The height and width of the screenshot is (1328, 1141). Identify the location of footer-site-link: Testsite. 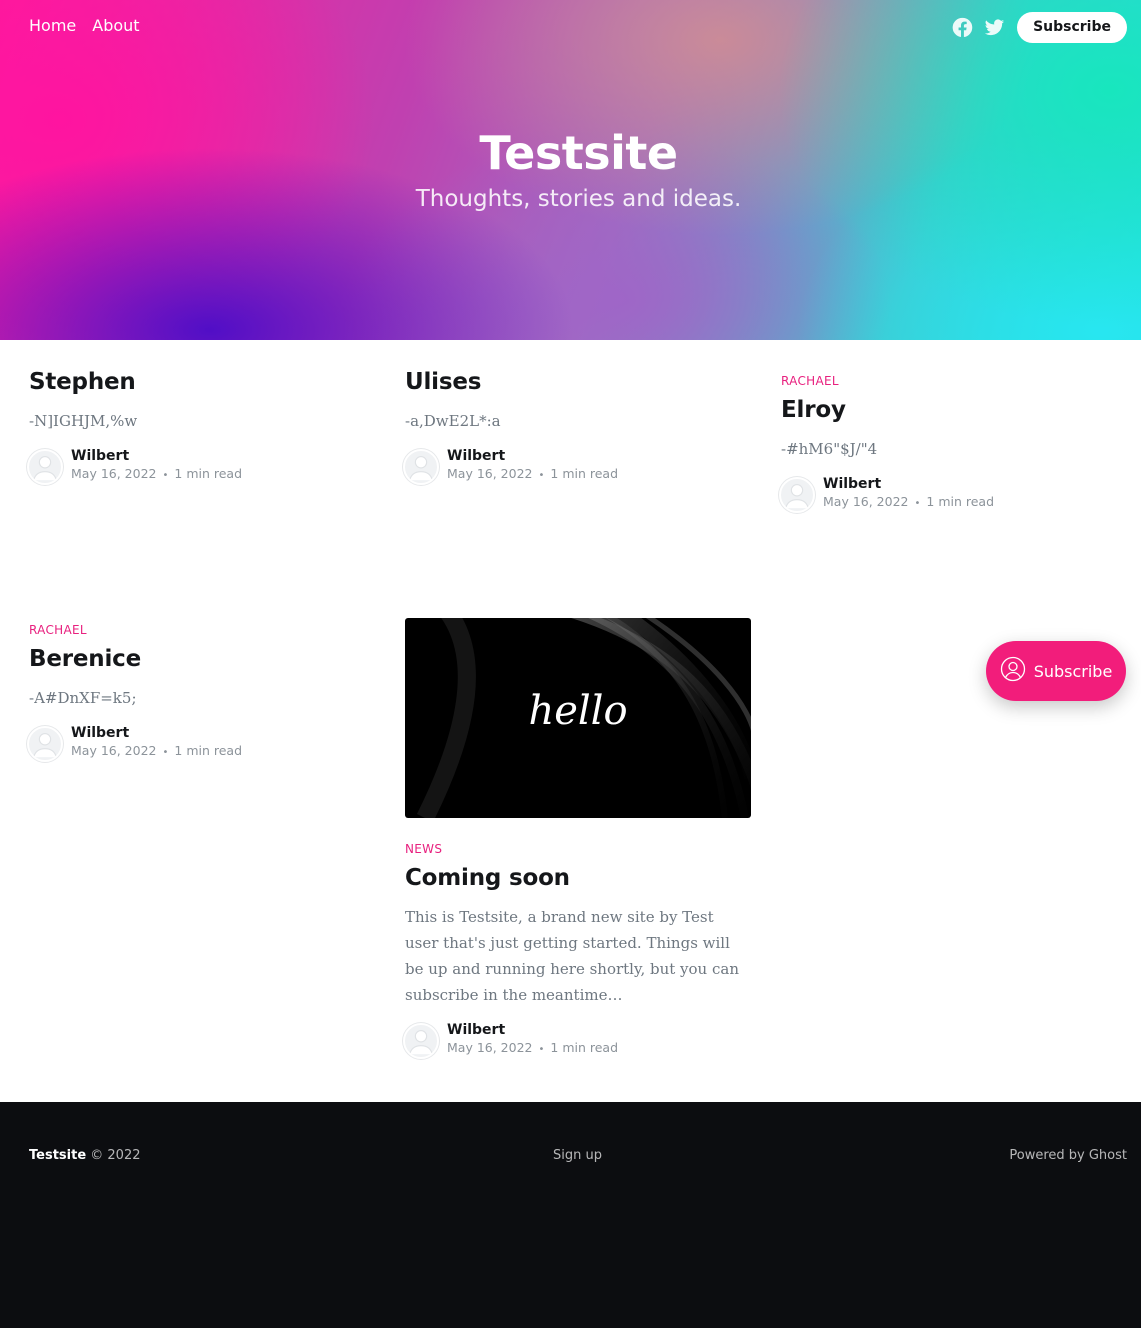
(57, 1155).